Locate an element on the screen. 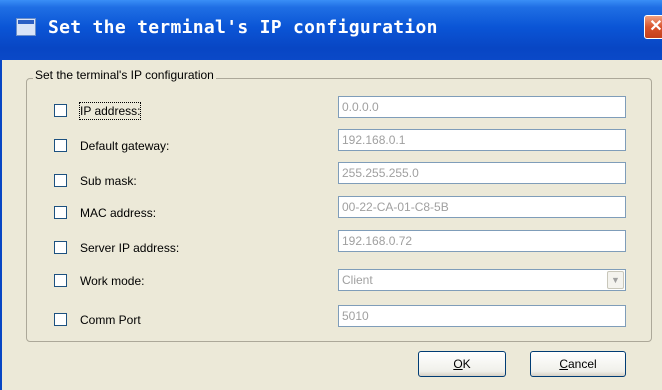 This screenshot has height=390, width=662. work-mode-checkbox is located at coordinates (60, 280).